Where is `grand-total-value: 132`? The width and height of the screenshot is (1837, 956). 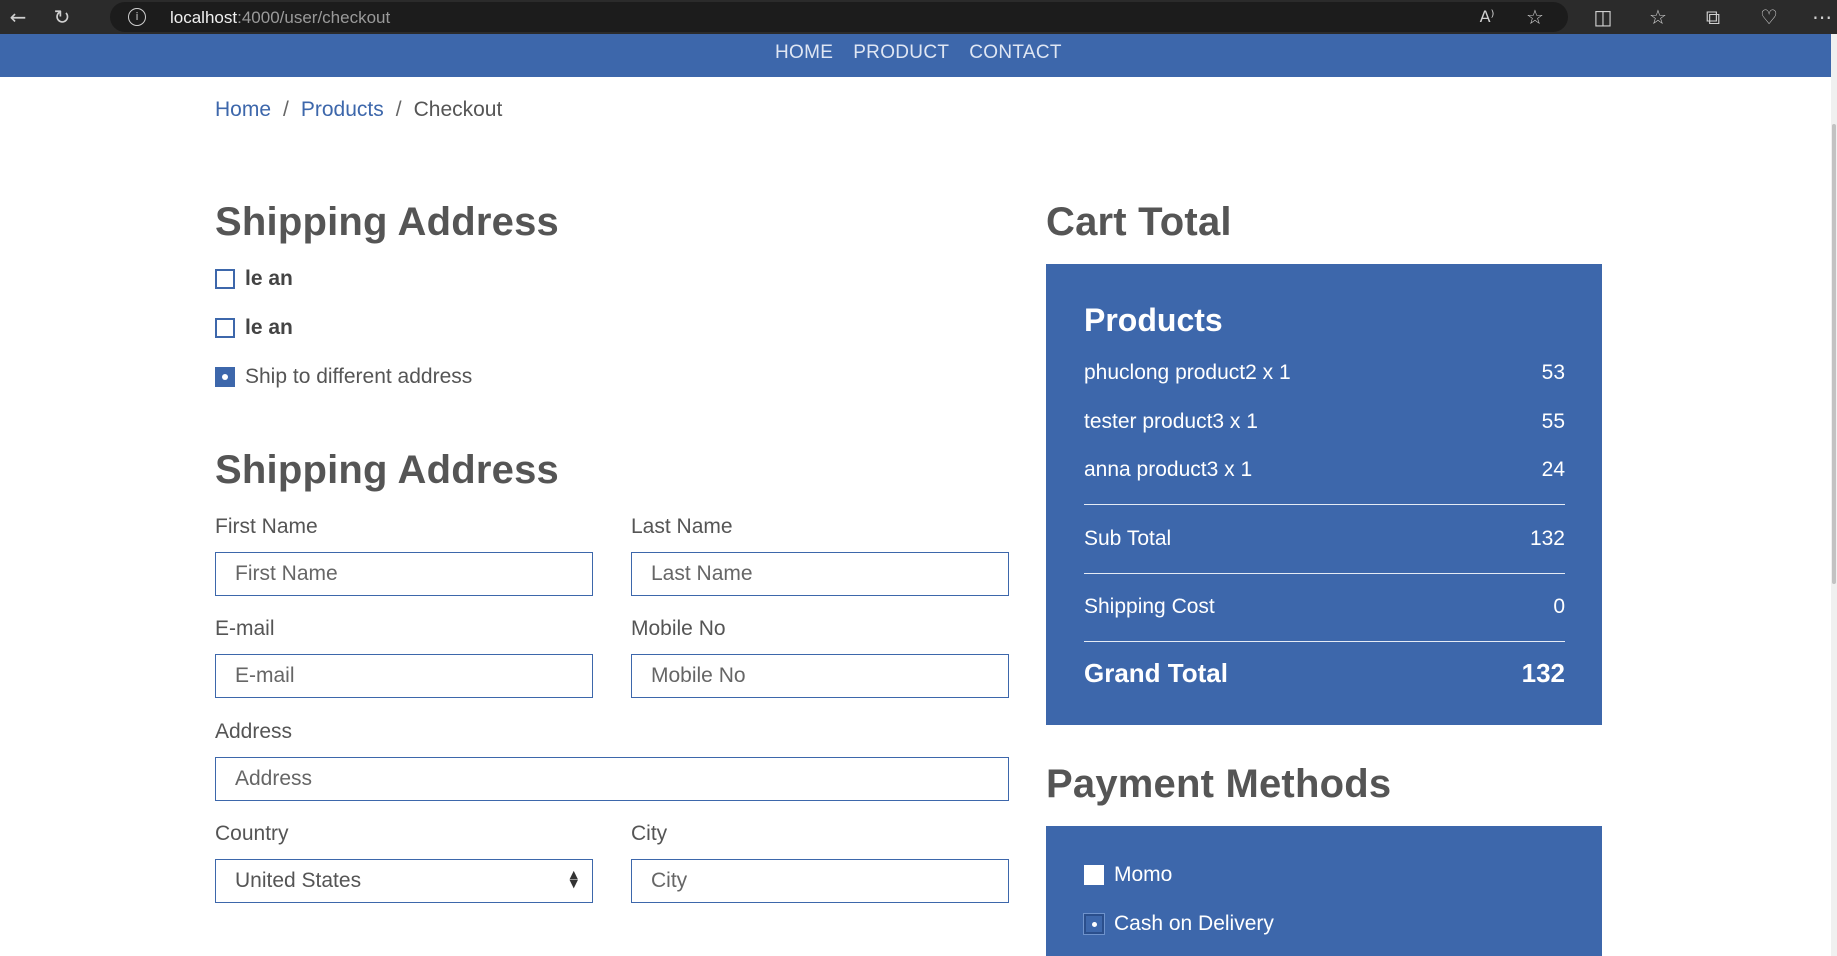
grand-total-value: 132 is located at coordinates (1543, 673).